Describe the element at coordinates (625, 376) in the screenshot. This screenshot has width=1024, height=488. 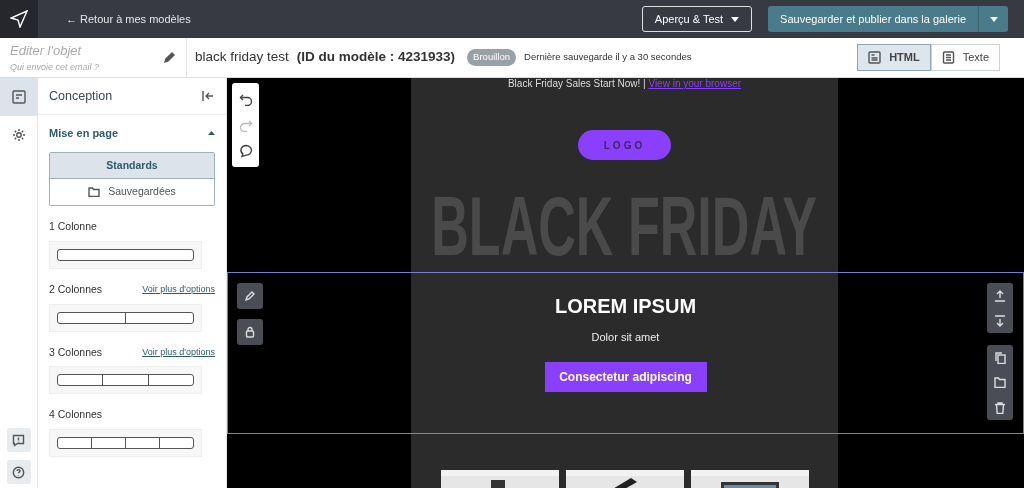
I see `cta-button: Consectetur adipiscing` at that location.